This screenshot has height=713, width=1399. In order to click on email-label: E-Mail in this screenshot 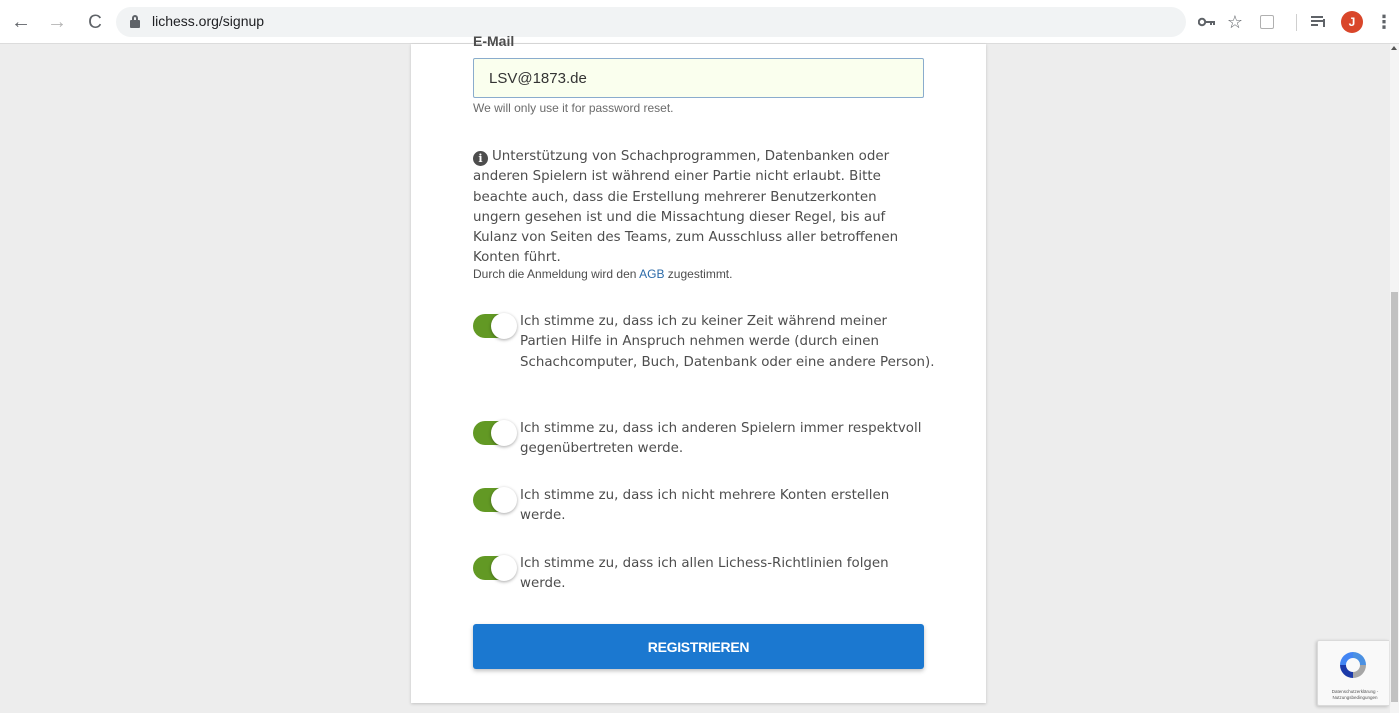, I will do `click(494, 41)`.